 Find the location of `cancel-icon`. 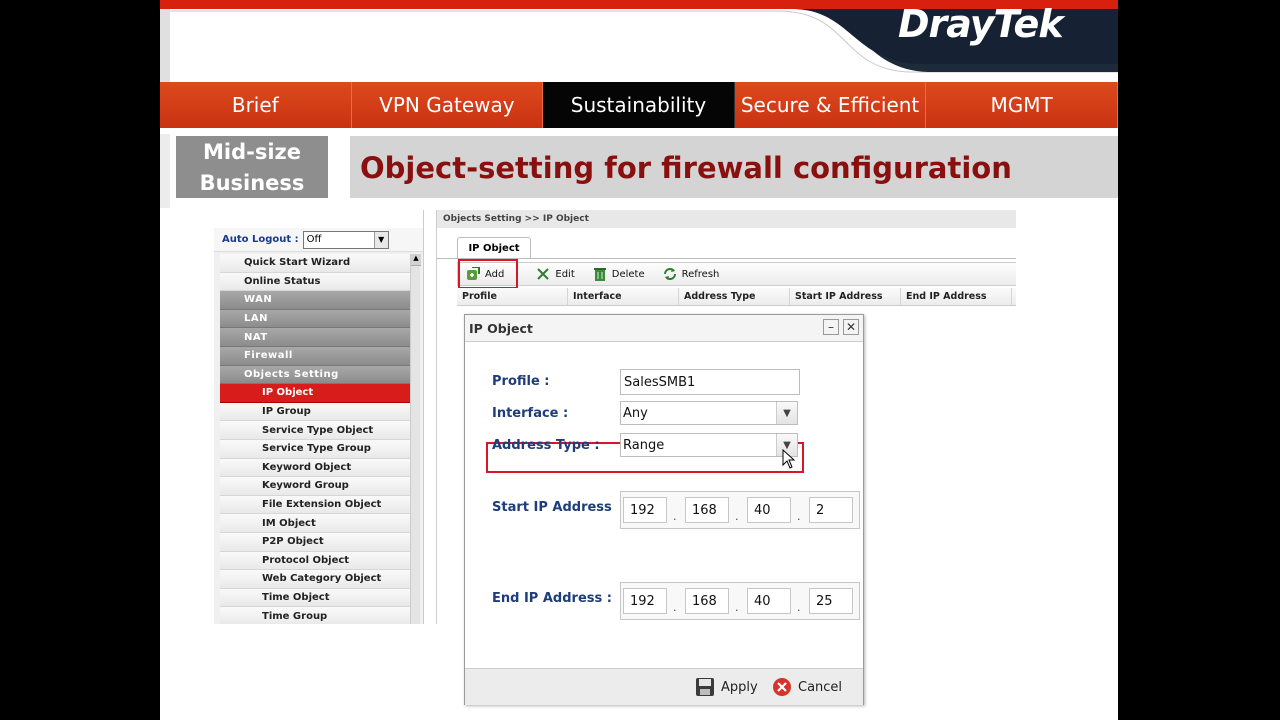

cancel-icon is located at coordinates (782, 687).